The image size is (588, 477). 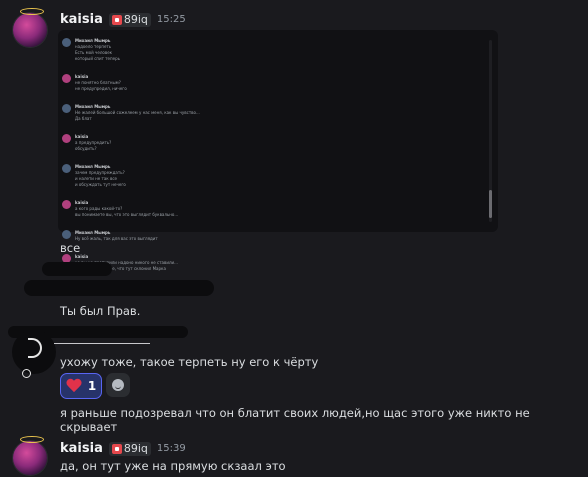 What do you see at coordinates (70, 248) in the screenshot?
I see `message-text: все` at bounding box center [70, 248].